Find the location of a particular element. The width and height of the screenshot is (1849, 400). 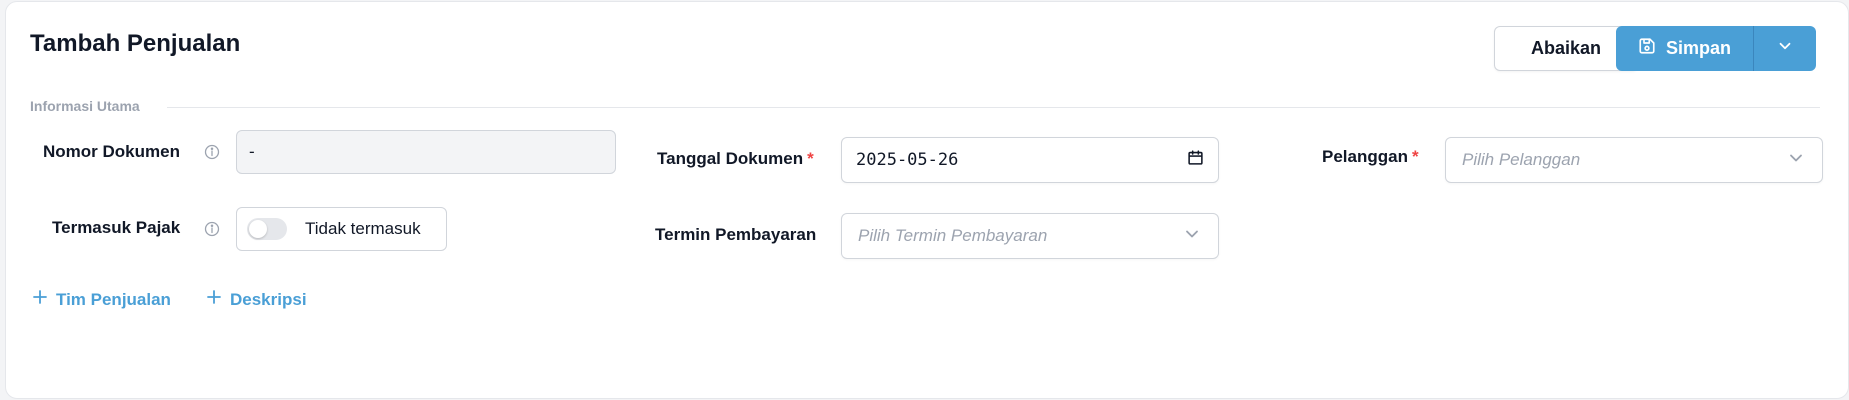

save-button: Simpan is located at coordinates (1685, 48).